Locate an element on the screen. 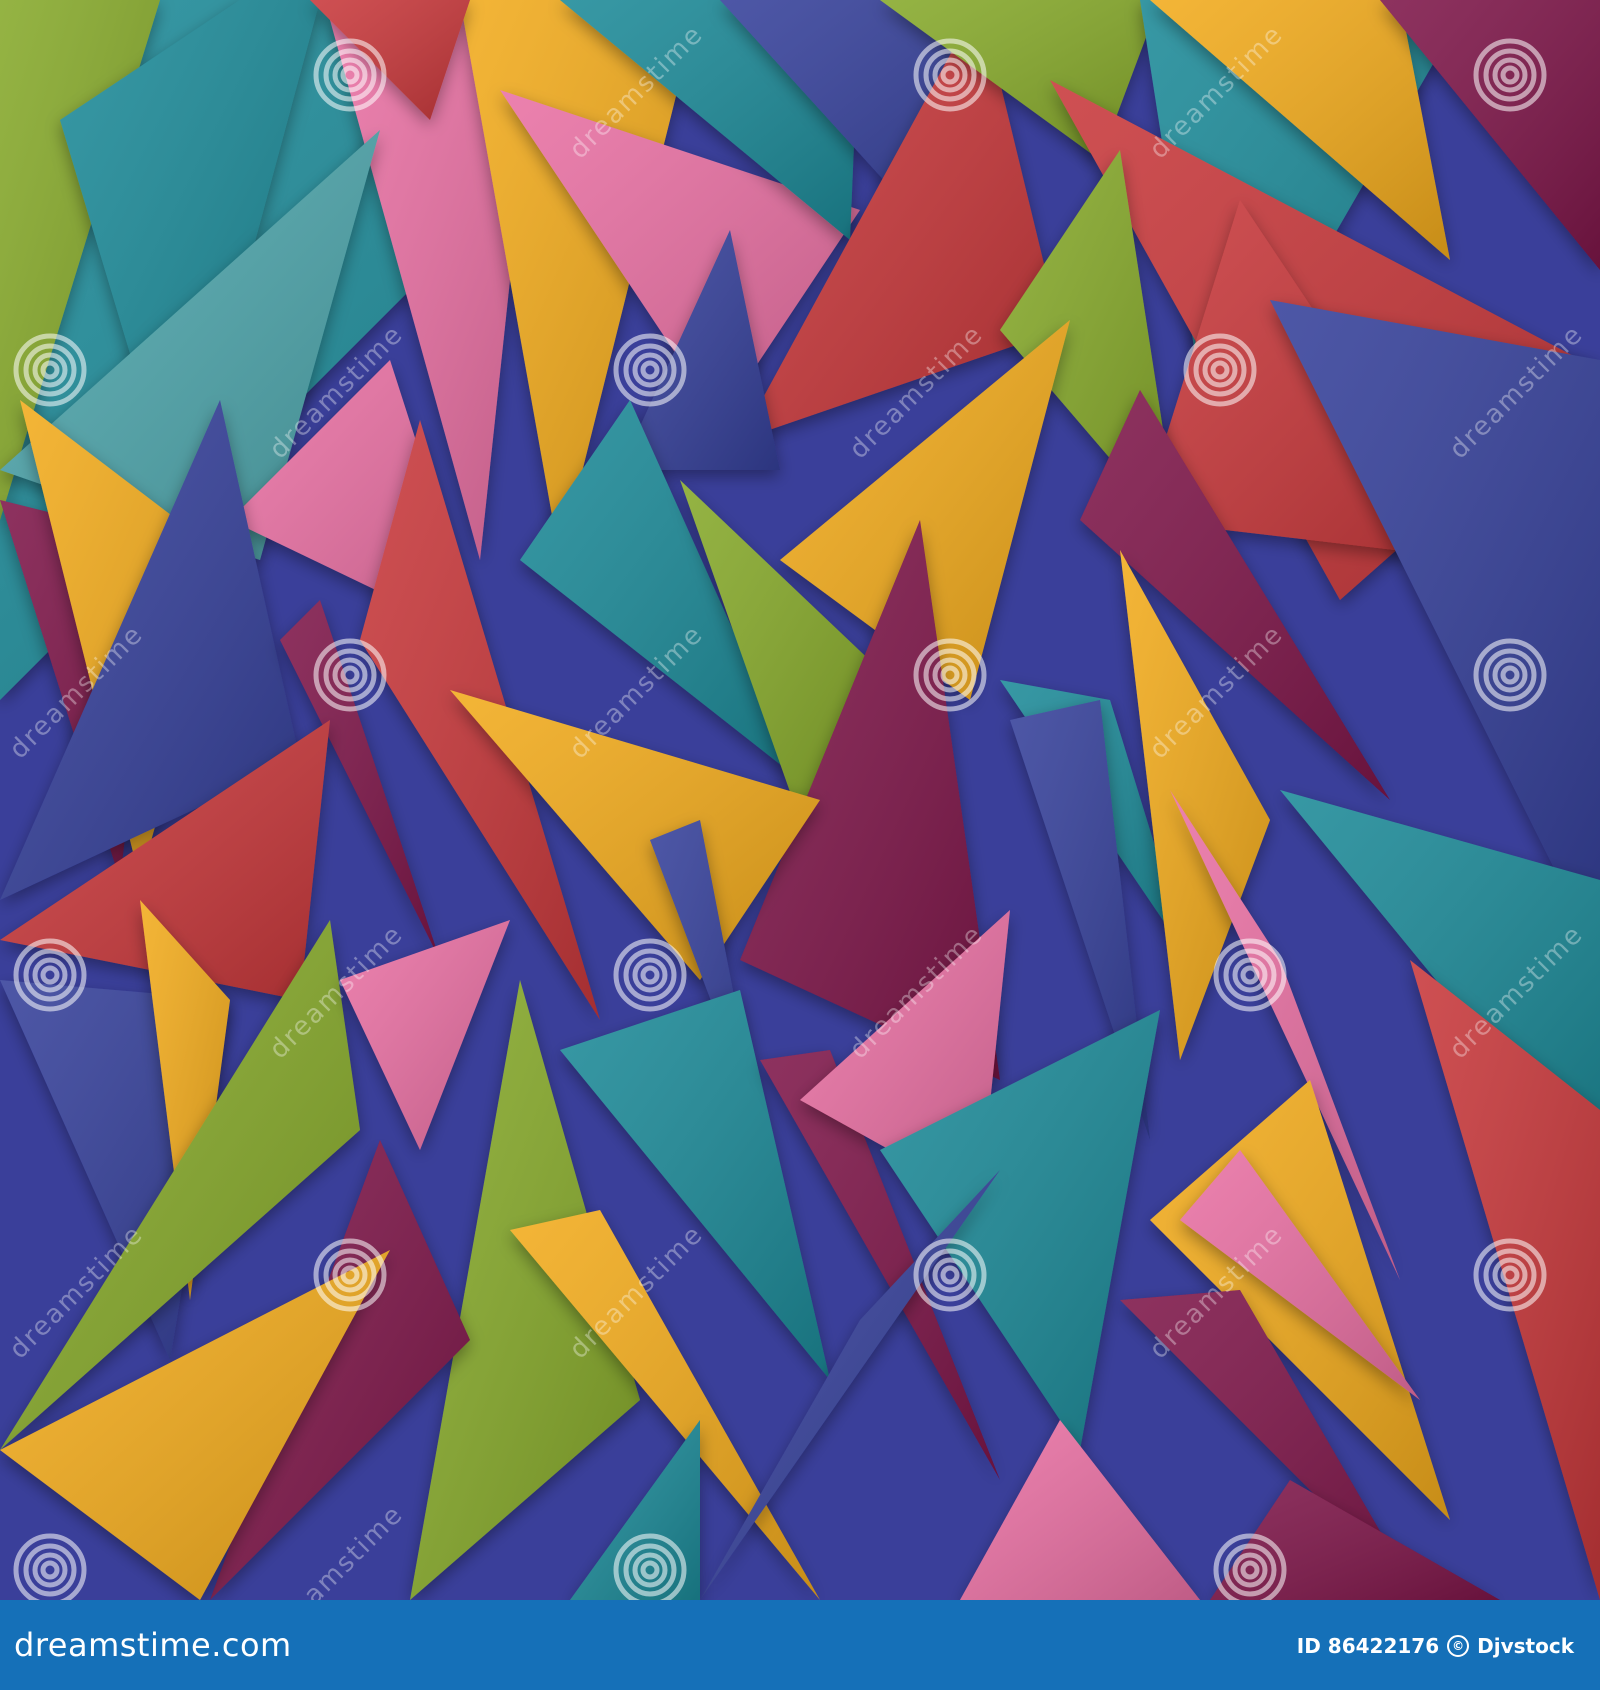  copyright-icon: © is located at coordinates (1458, 1646).